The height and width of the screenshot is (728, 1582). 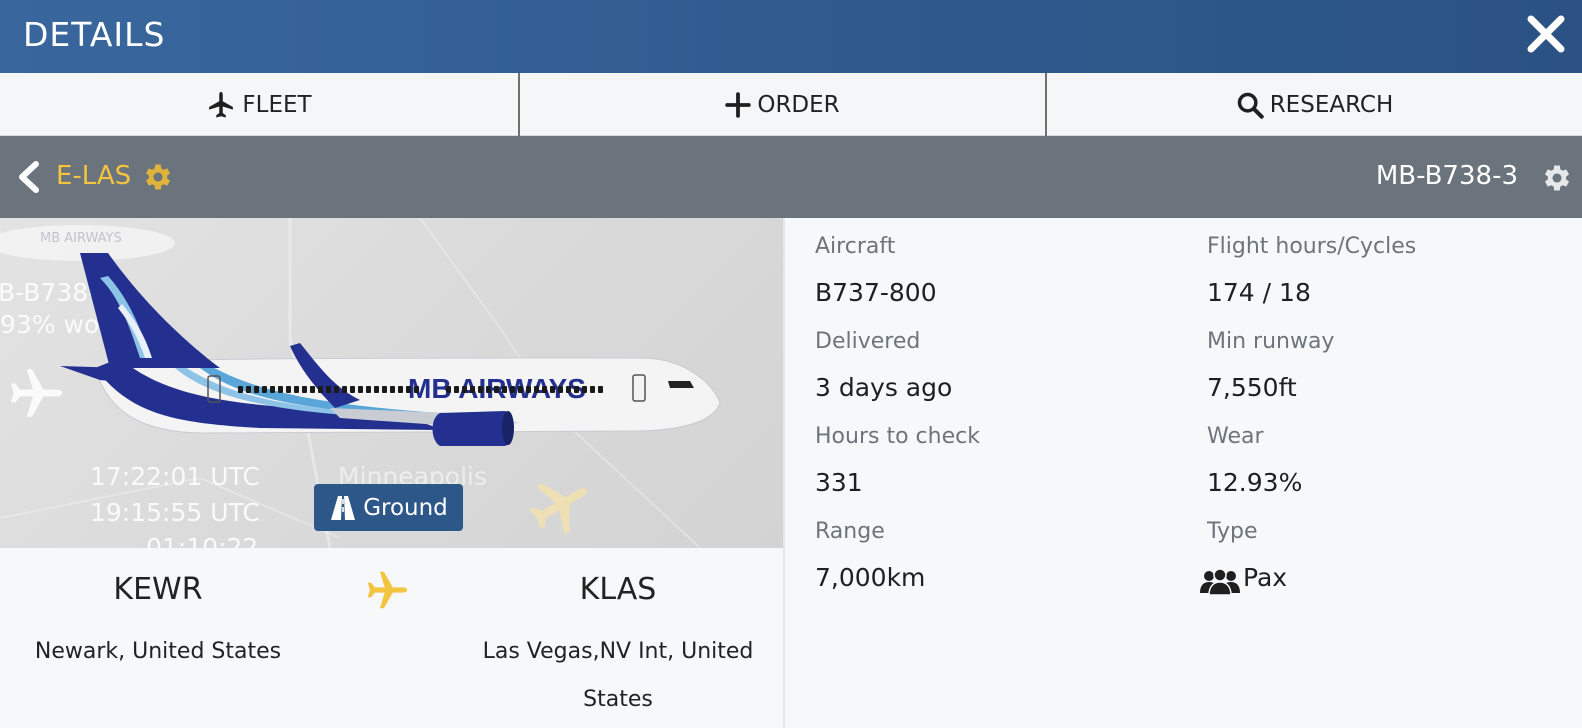 What do you see at coordinates (93, 176) in the screenshot?
I see `registration-link: E-LAS` at bounding box center [93, 176].